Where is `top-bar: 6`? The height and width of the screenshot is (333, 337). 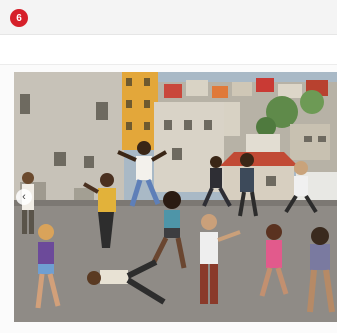 top-bar: 6 is located at coordinates (168, 17).